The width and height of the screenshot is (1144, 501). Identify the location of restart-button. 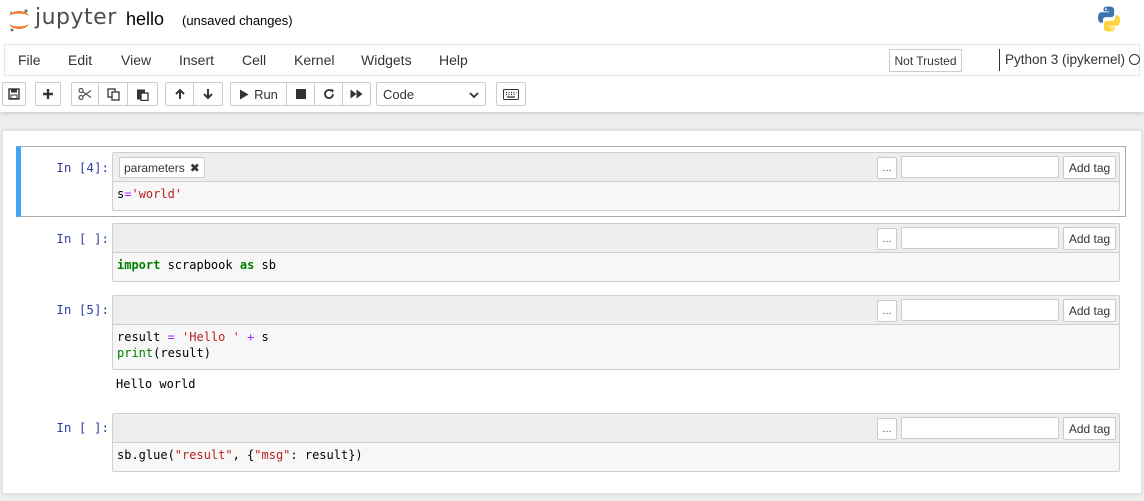
(329, 94).